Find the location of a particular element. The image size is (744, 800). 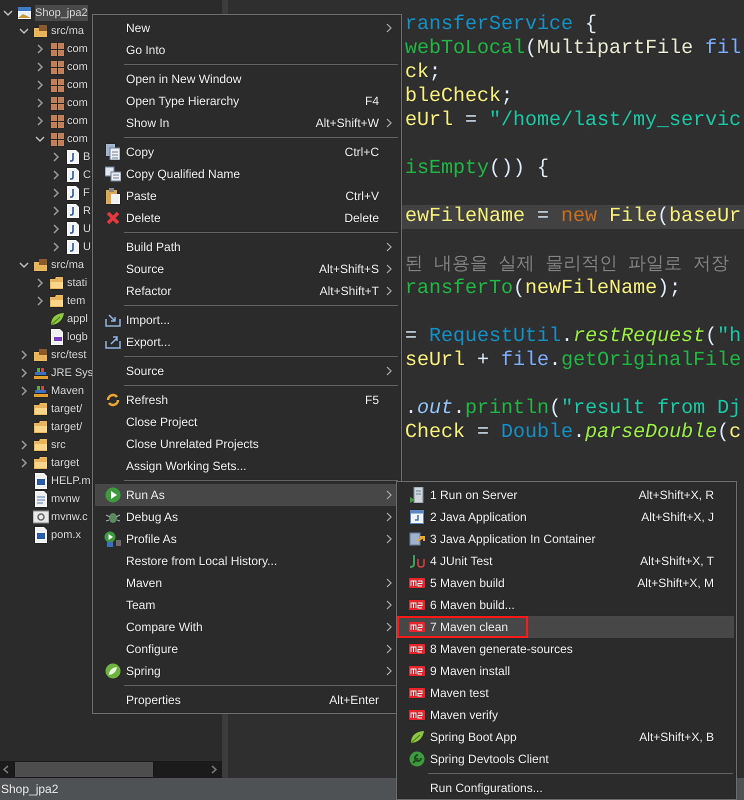

tree-item: logb is located at coordinates (77, 337).